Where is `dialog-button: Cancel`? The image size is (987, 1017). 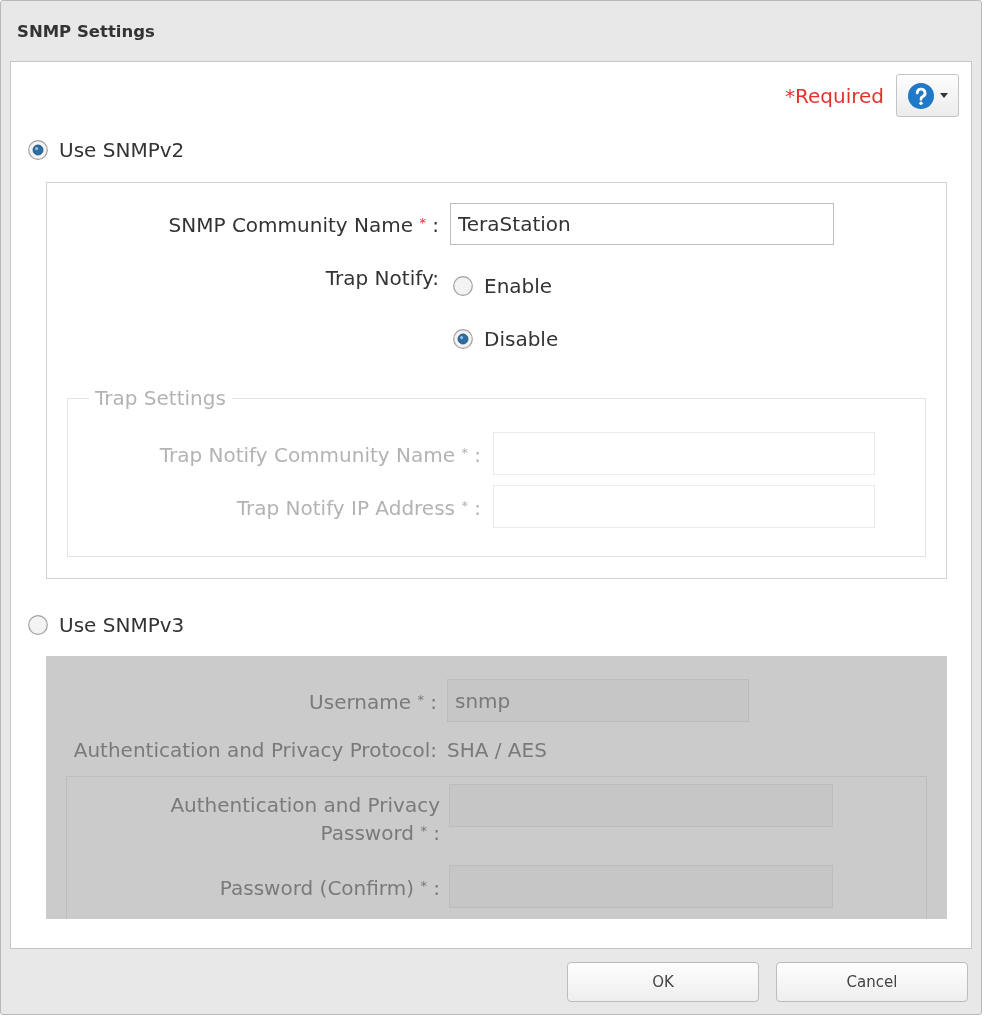 dialog-button: Cancel is located at coordinates (872, 982).